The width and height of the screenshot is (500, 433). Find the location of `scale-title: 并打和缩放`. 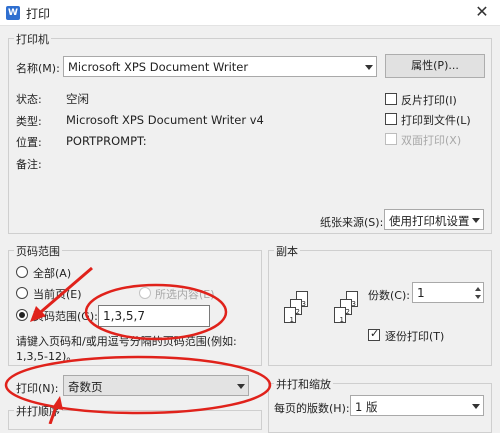

scale-title: 并打和缩放 is located at coordinates (303, 384).